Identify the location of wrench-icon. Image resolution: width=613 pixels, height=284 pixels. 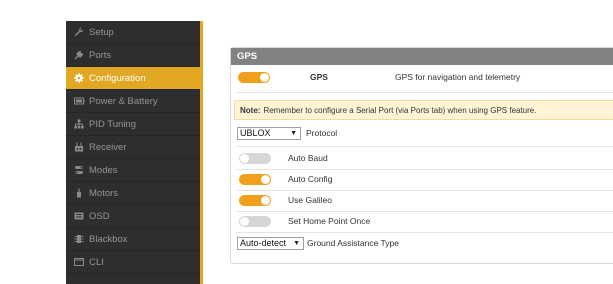
(79, 32).